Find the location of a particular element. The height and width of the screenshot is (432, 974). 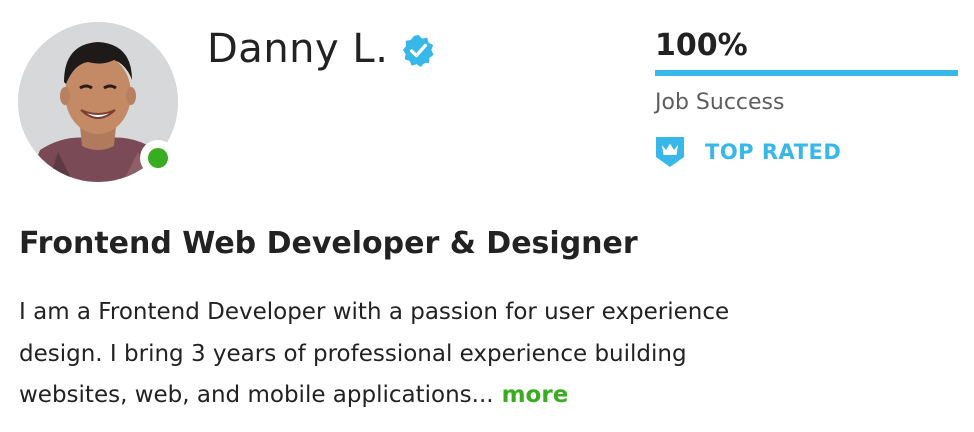

top-rated-shield-icon is located at coordinates (670, 152).